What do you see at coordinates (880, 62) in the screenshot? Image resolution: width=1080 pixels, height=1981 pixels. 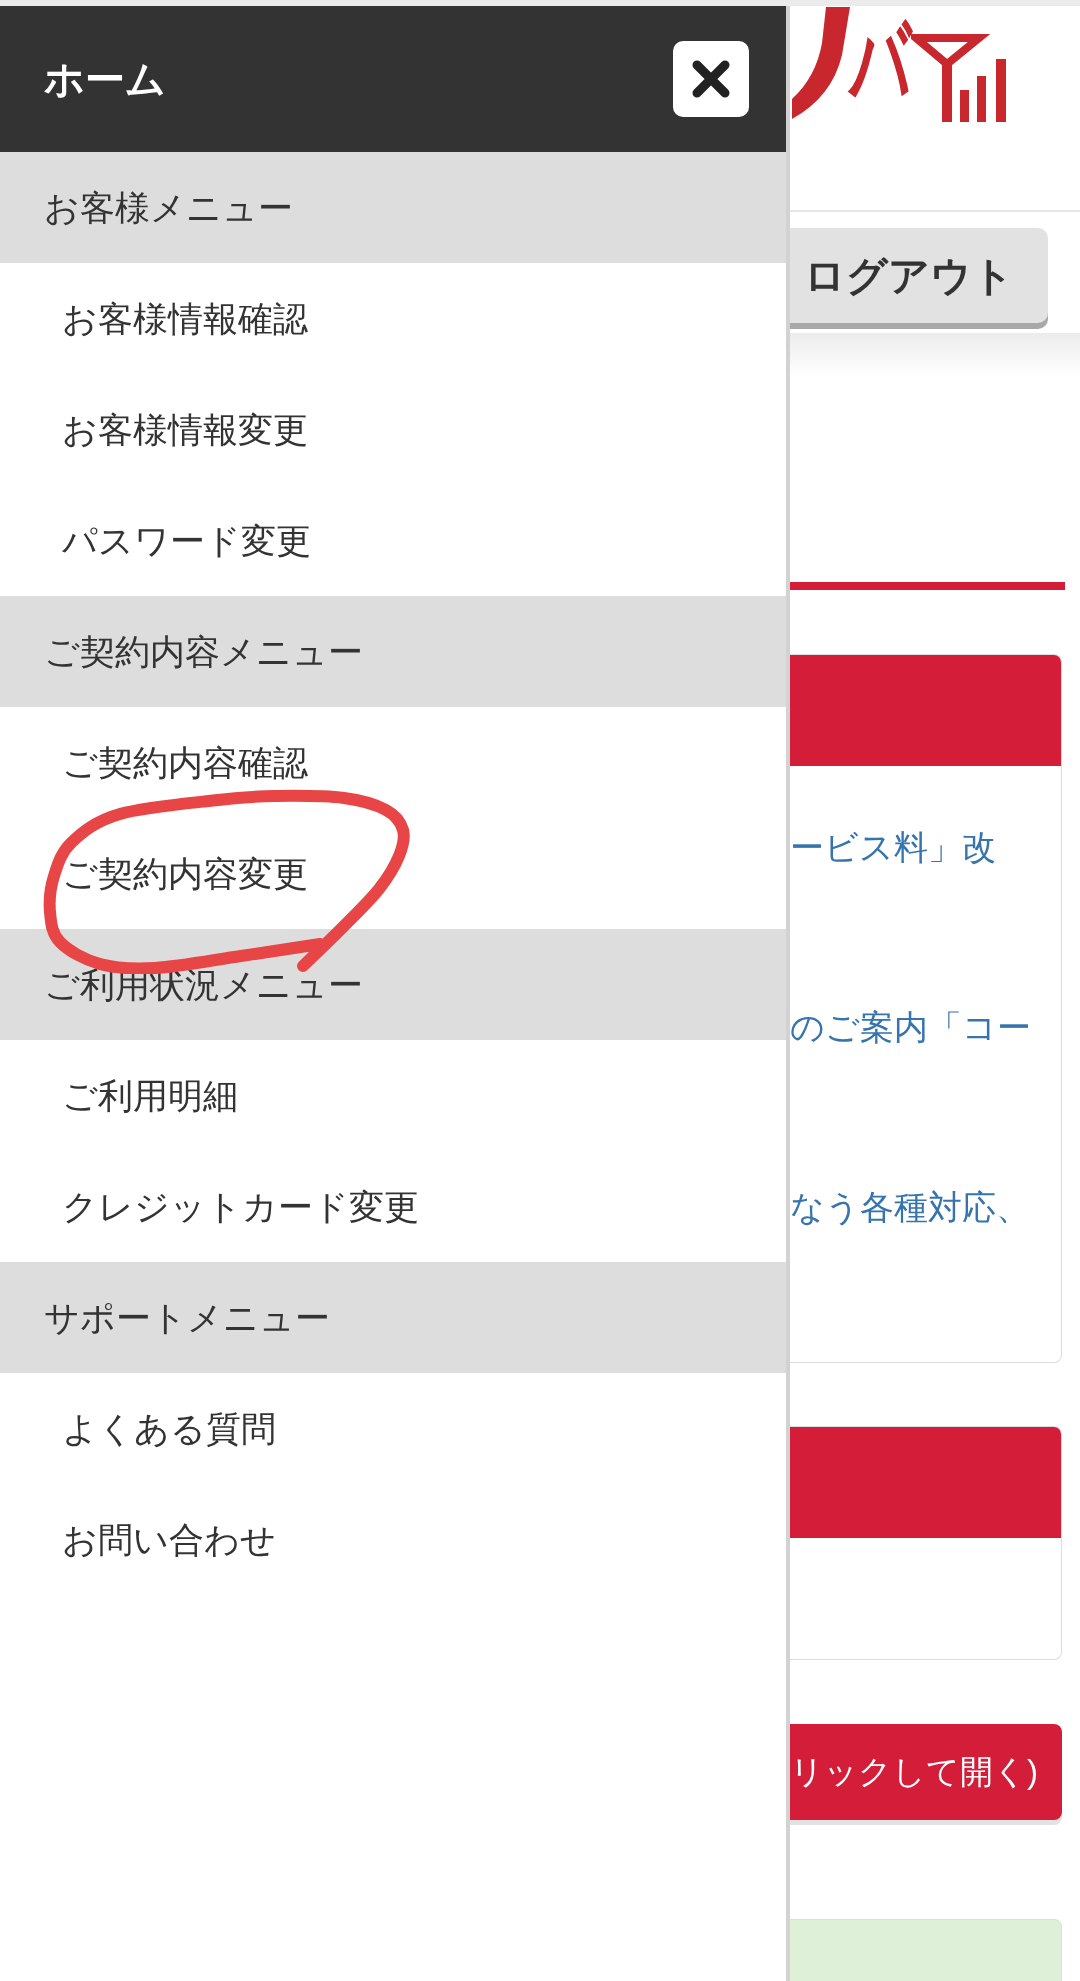 I see `logo-text: バ` at bounding box center [880, 62].